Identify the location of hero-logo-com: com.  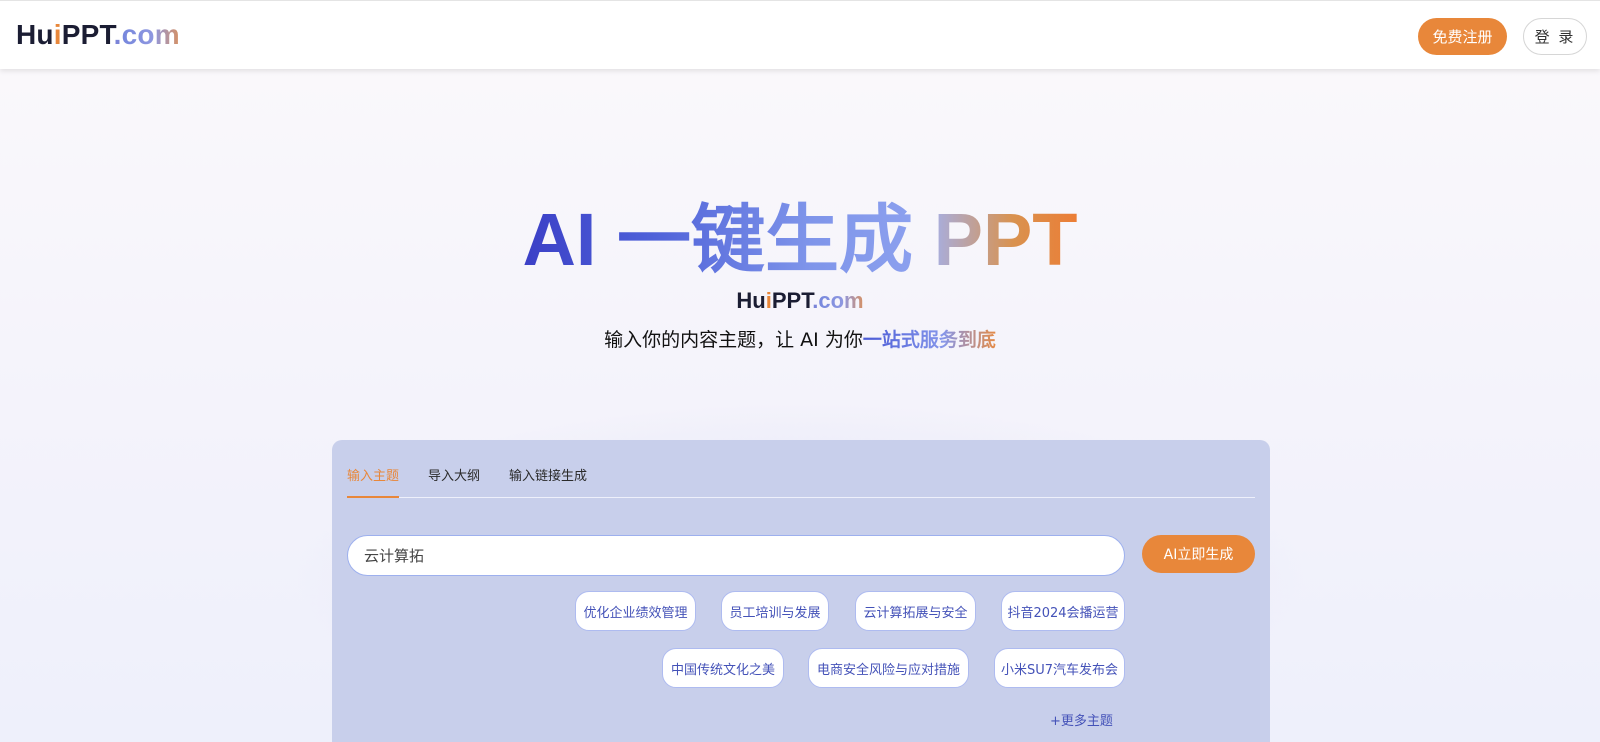
(841, 300).